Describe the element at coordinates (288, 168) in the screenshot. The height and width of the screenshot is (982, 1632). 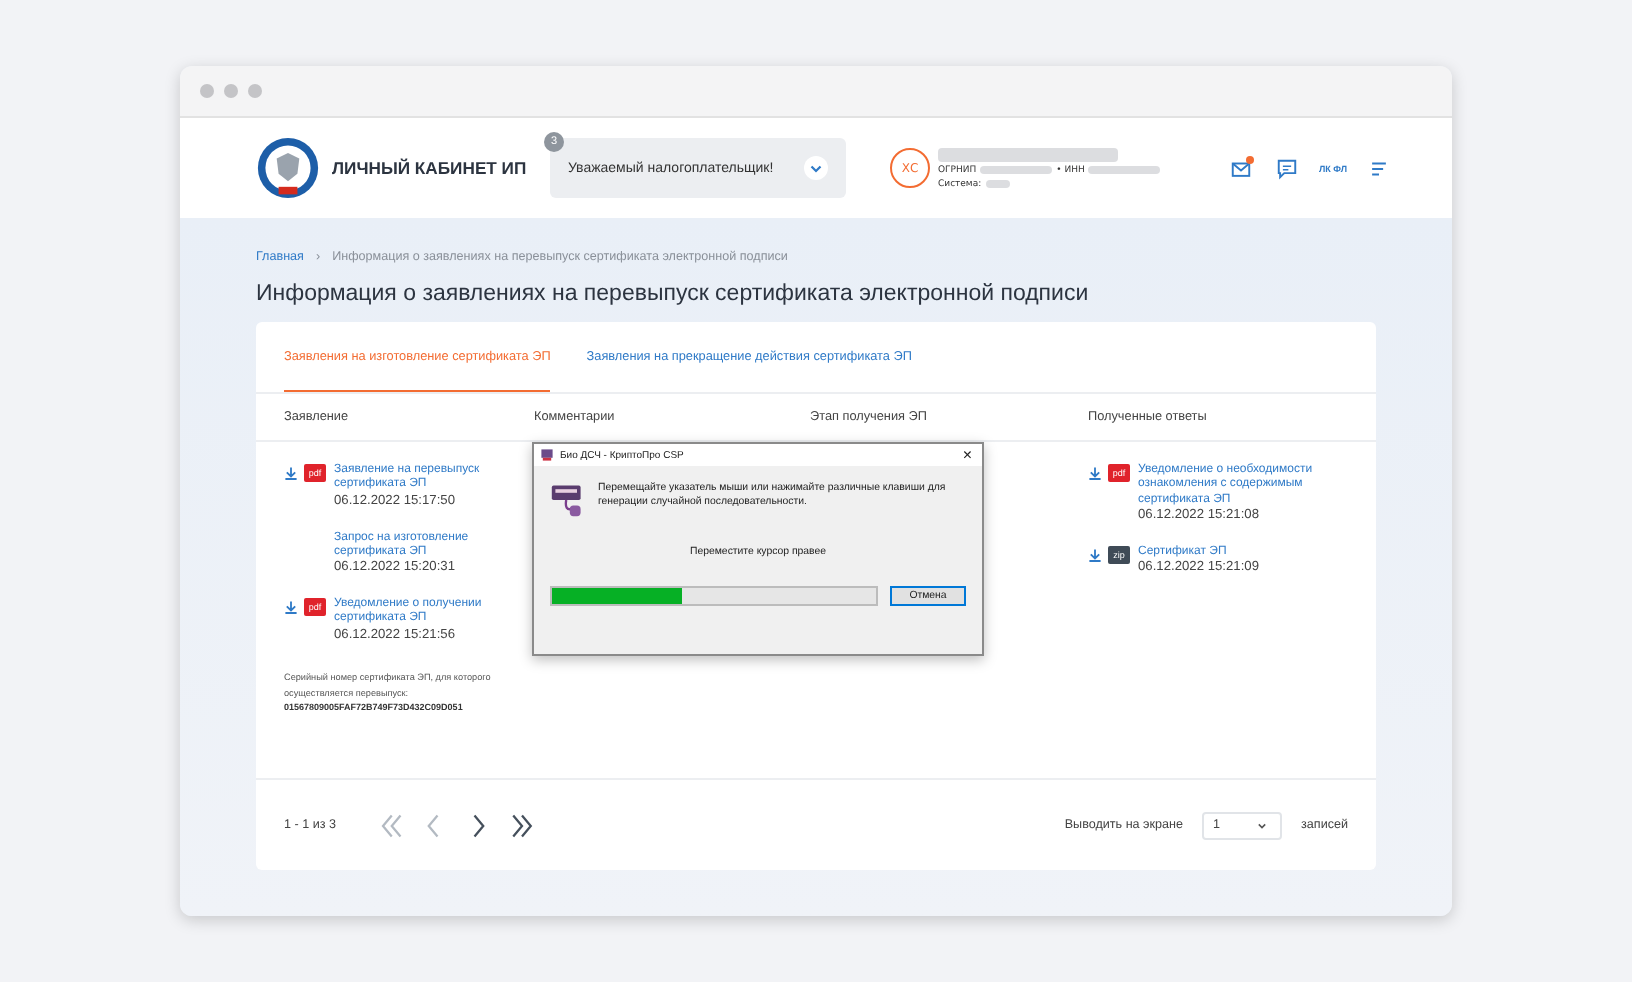
I see `emblem-logo-icon` at that location.